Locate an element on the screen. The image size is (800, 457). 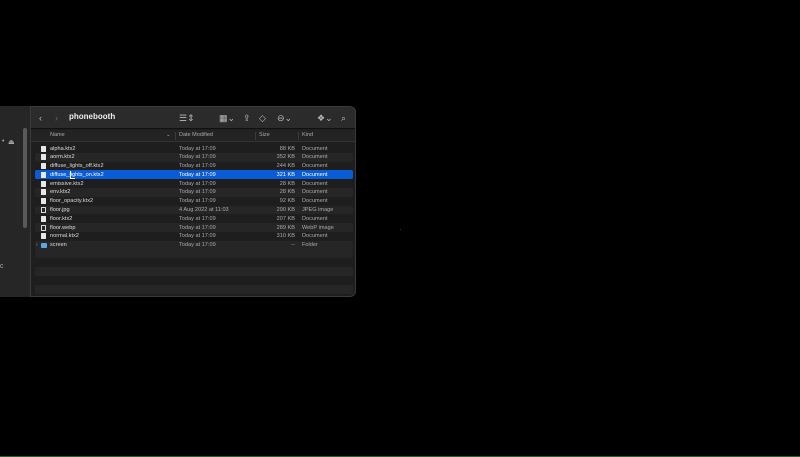
file-name: diffuse_lights_off.ktx2 is located at coordinates (77, 166).